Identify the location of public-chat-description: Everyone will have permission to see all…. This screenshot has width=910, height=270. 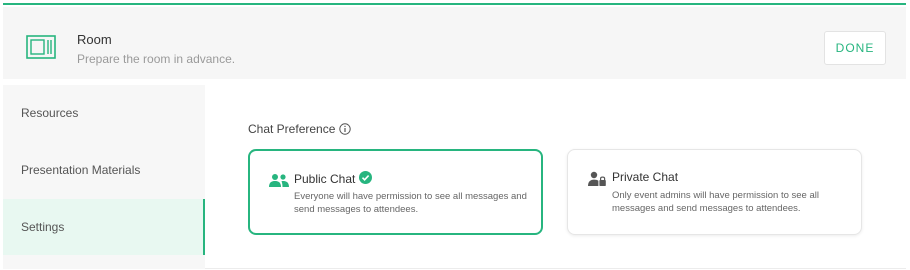
(410, 203).